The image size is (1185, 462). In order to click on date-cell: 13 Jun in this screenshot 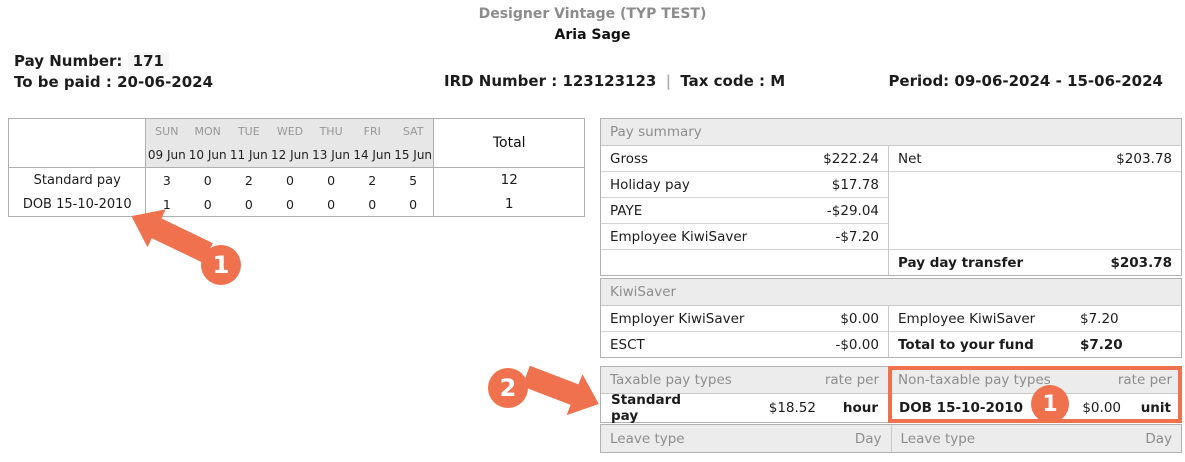, I will do `click(331, 155)`.